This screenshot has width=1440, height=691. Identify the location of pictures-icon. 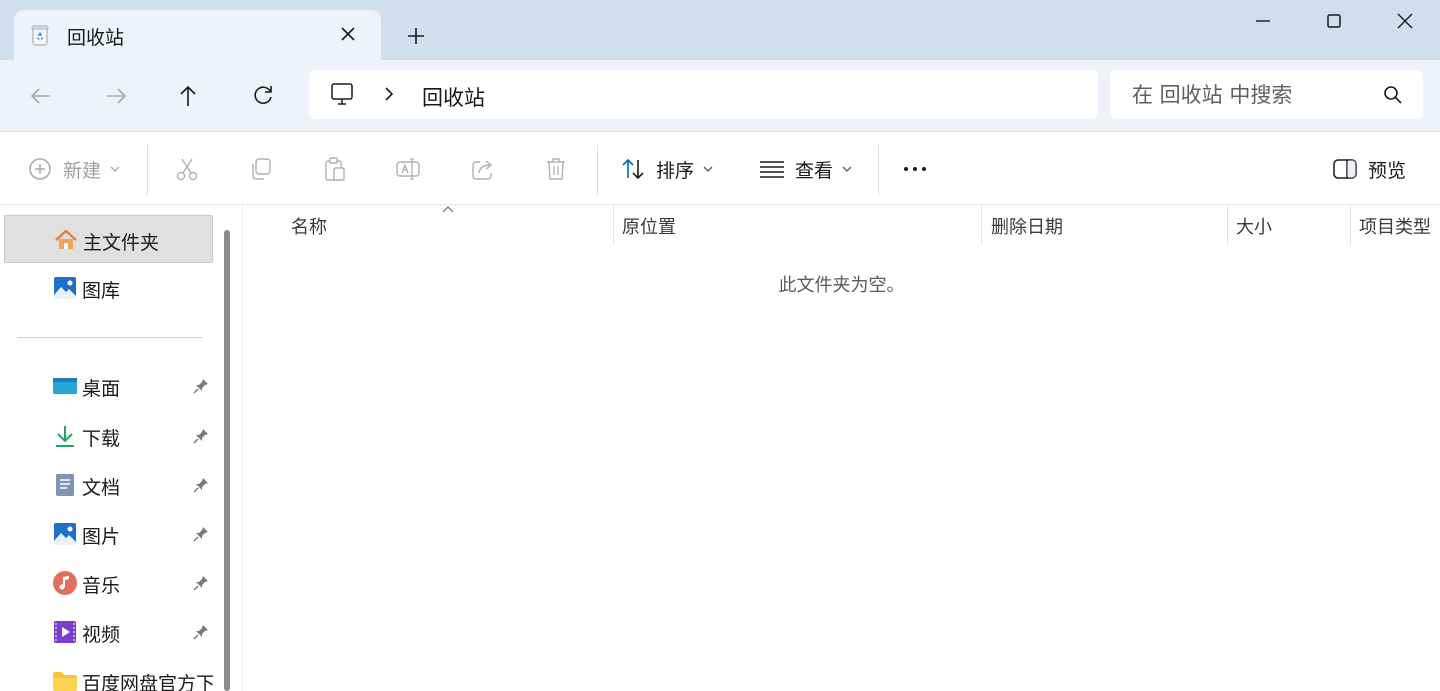
(65, 534).